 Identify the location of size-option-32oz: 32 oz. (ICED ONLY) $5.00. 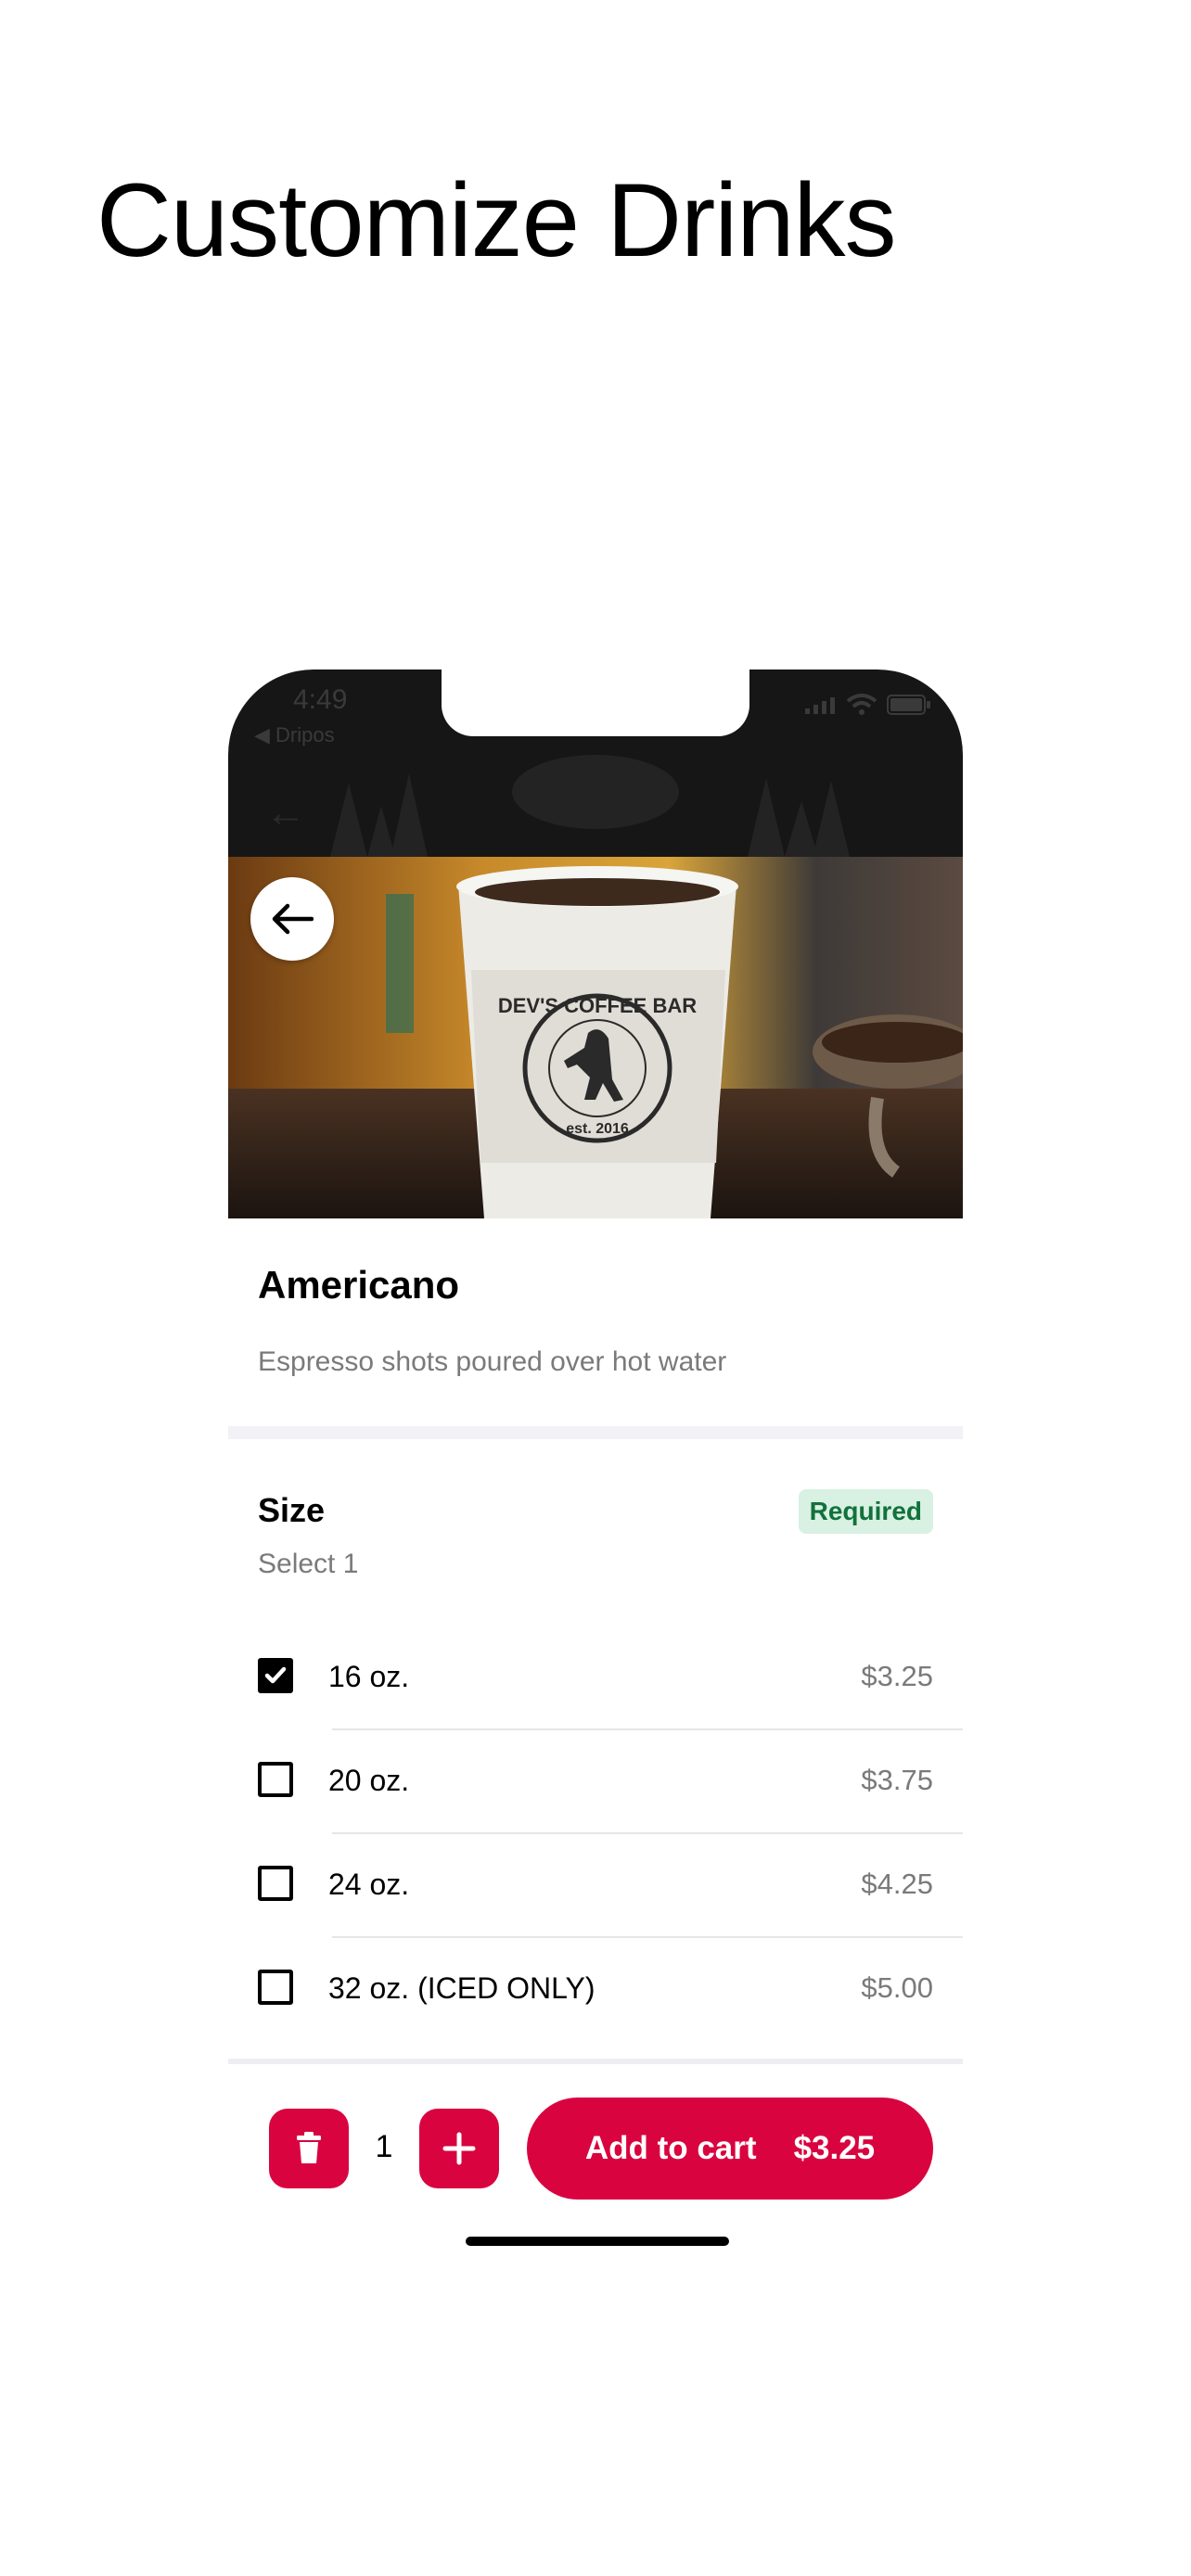
(595, 1990).